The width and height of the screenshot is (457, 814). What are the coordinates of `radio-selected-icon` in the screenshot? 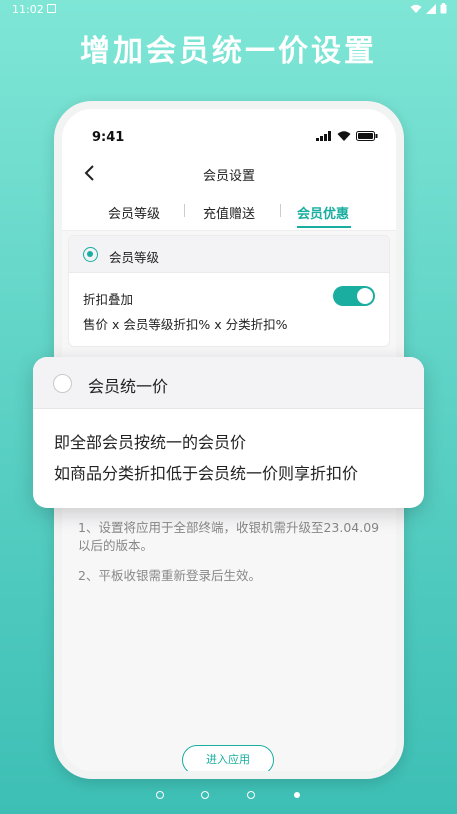 It's located at (90, 254).